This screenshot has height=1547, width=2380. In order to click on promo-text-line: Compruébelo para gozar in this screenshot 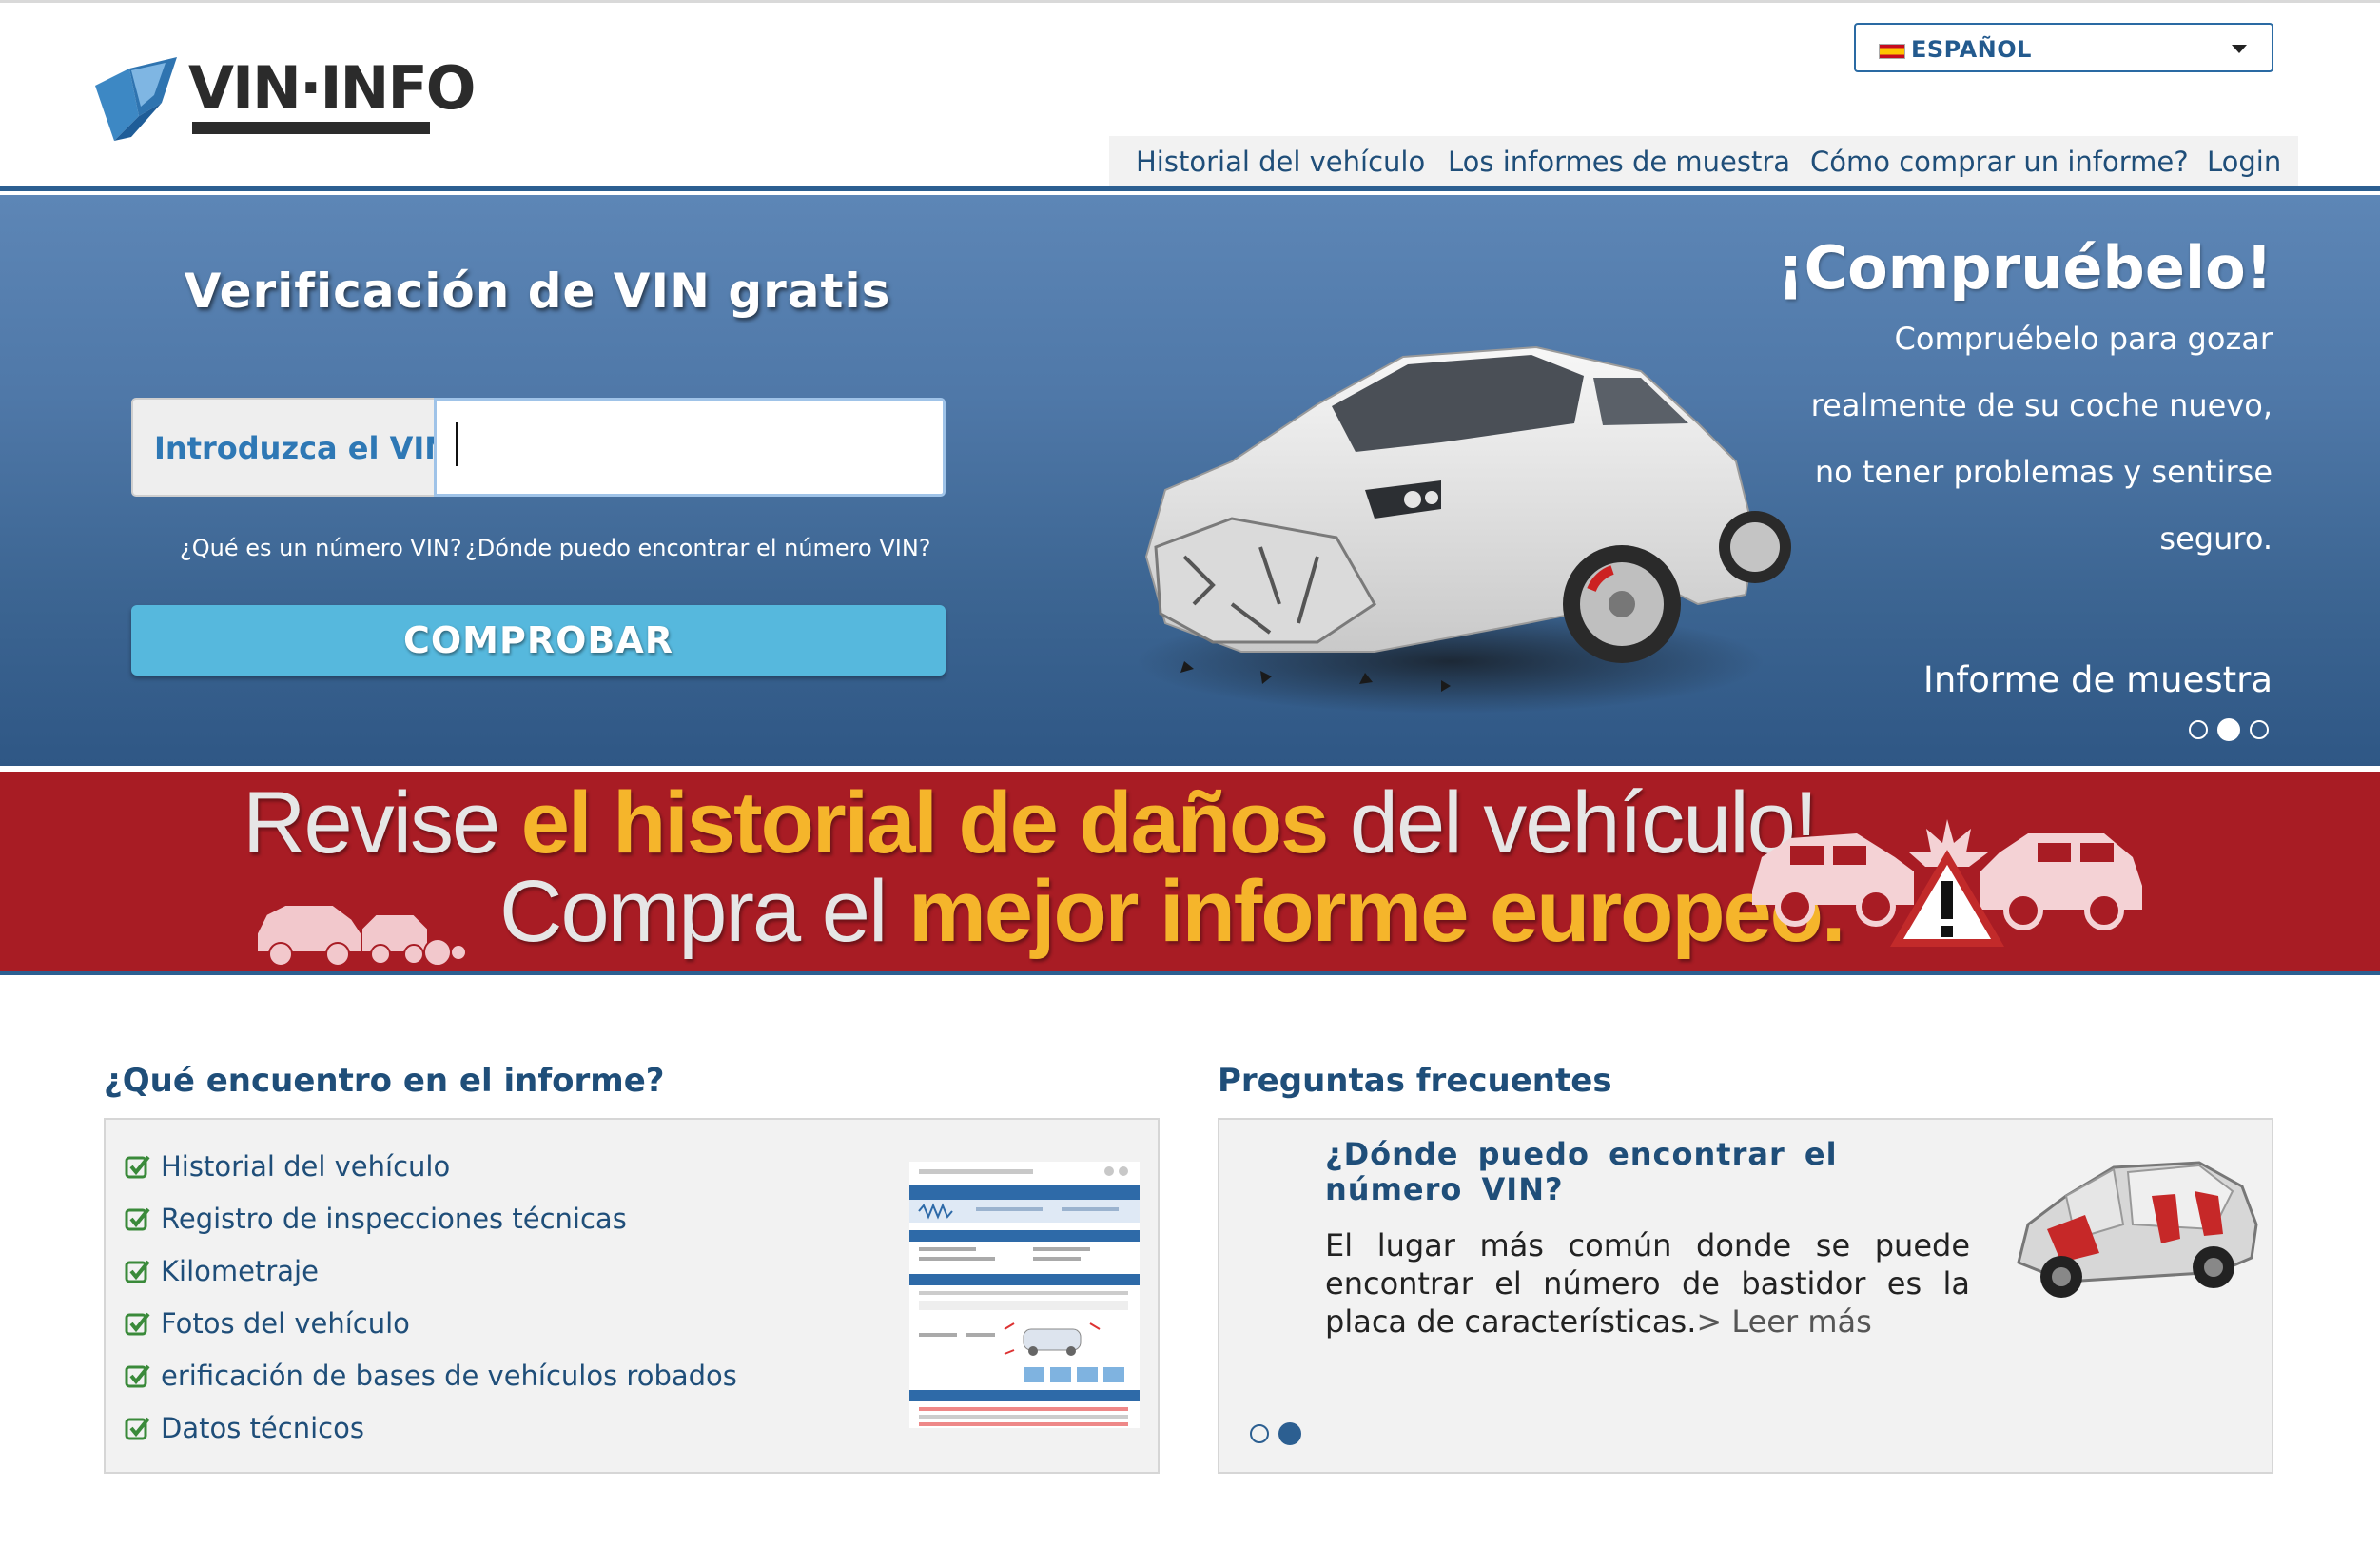, I will do `click(2083, 339)`.